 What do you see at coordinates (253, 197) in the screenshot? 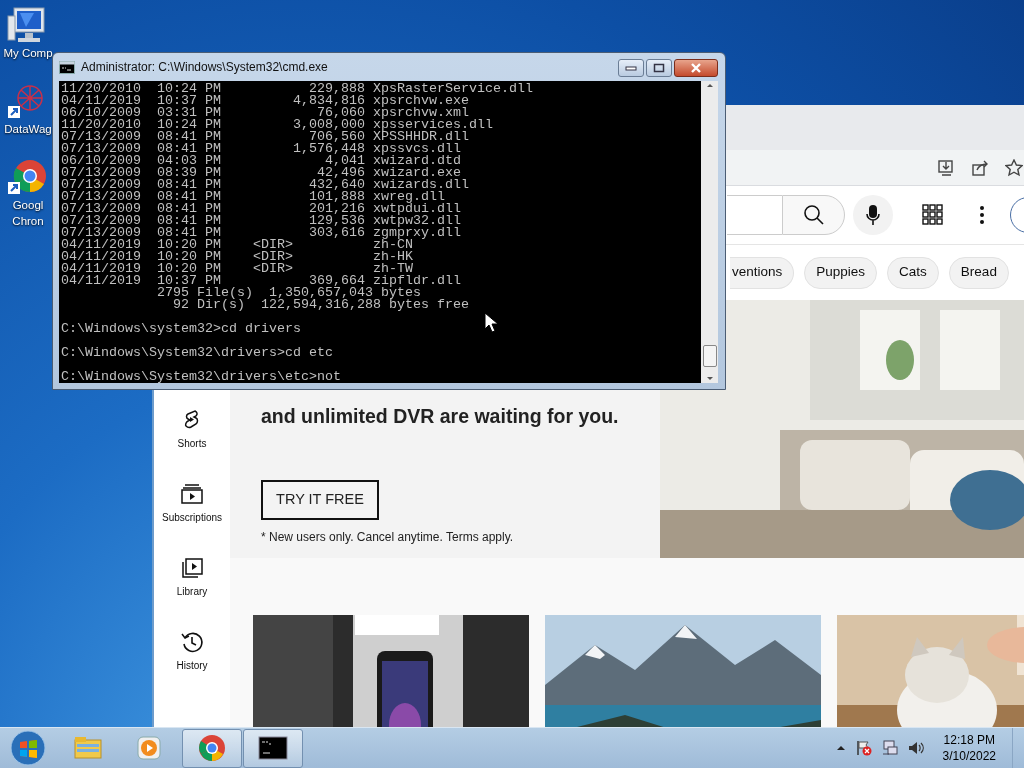
I see `console-line: 07/13/2009 08:41 PM 101,888 xwreg.dll` at bounding box center [253, 197].